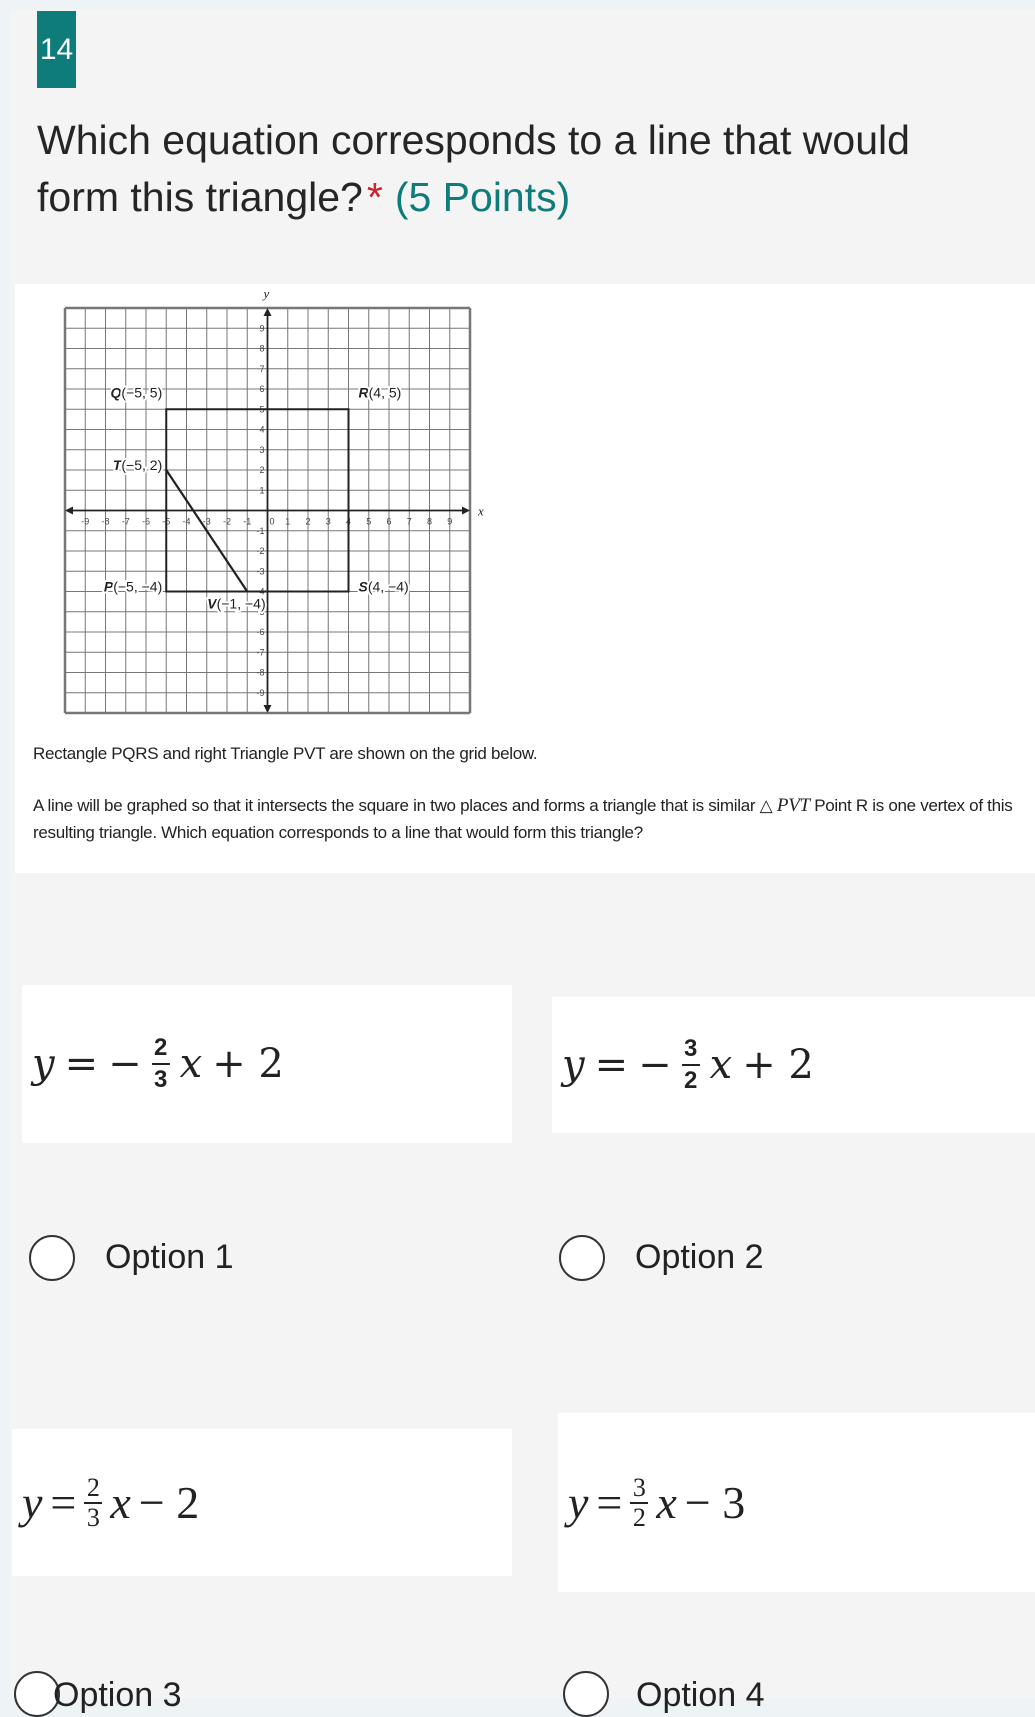  Describe the element at coordinates (388, 522) in the screenshot. I see `x-tick-label: 6` at that location.